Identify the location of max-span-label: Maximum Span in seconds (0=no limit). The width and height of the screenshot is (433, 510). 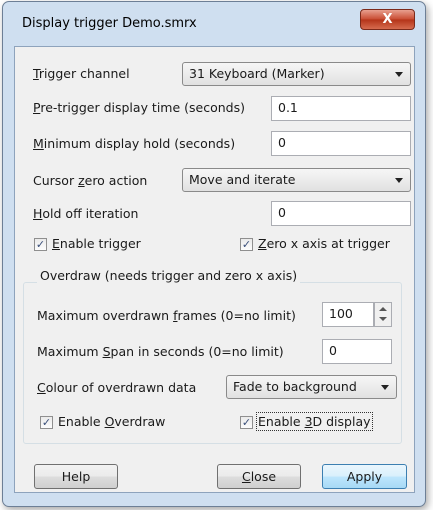
(160, 351).